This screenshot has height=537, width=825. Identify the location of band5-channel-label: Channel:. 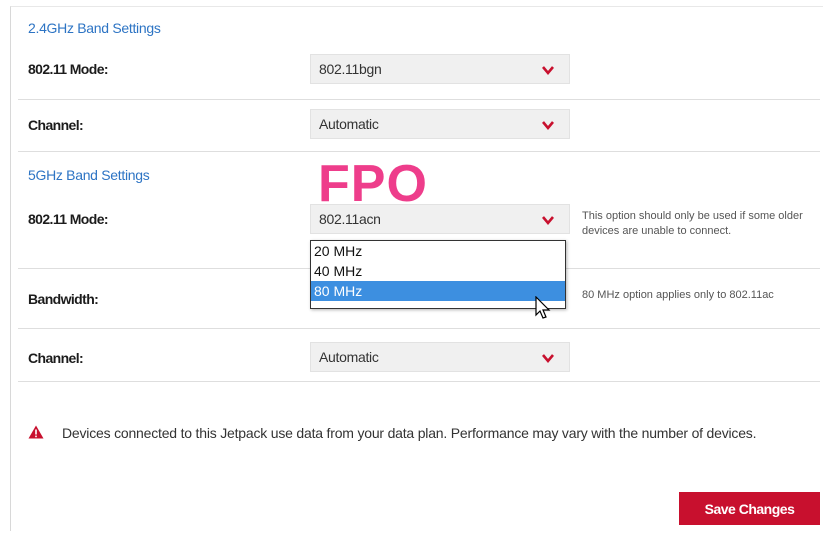
(56, 358).